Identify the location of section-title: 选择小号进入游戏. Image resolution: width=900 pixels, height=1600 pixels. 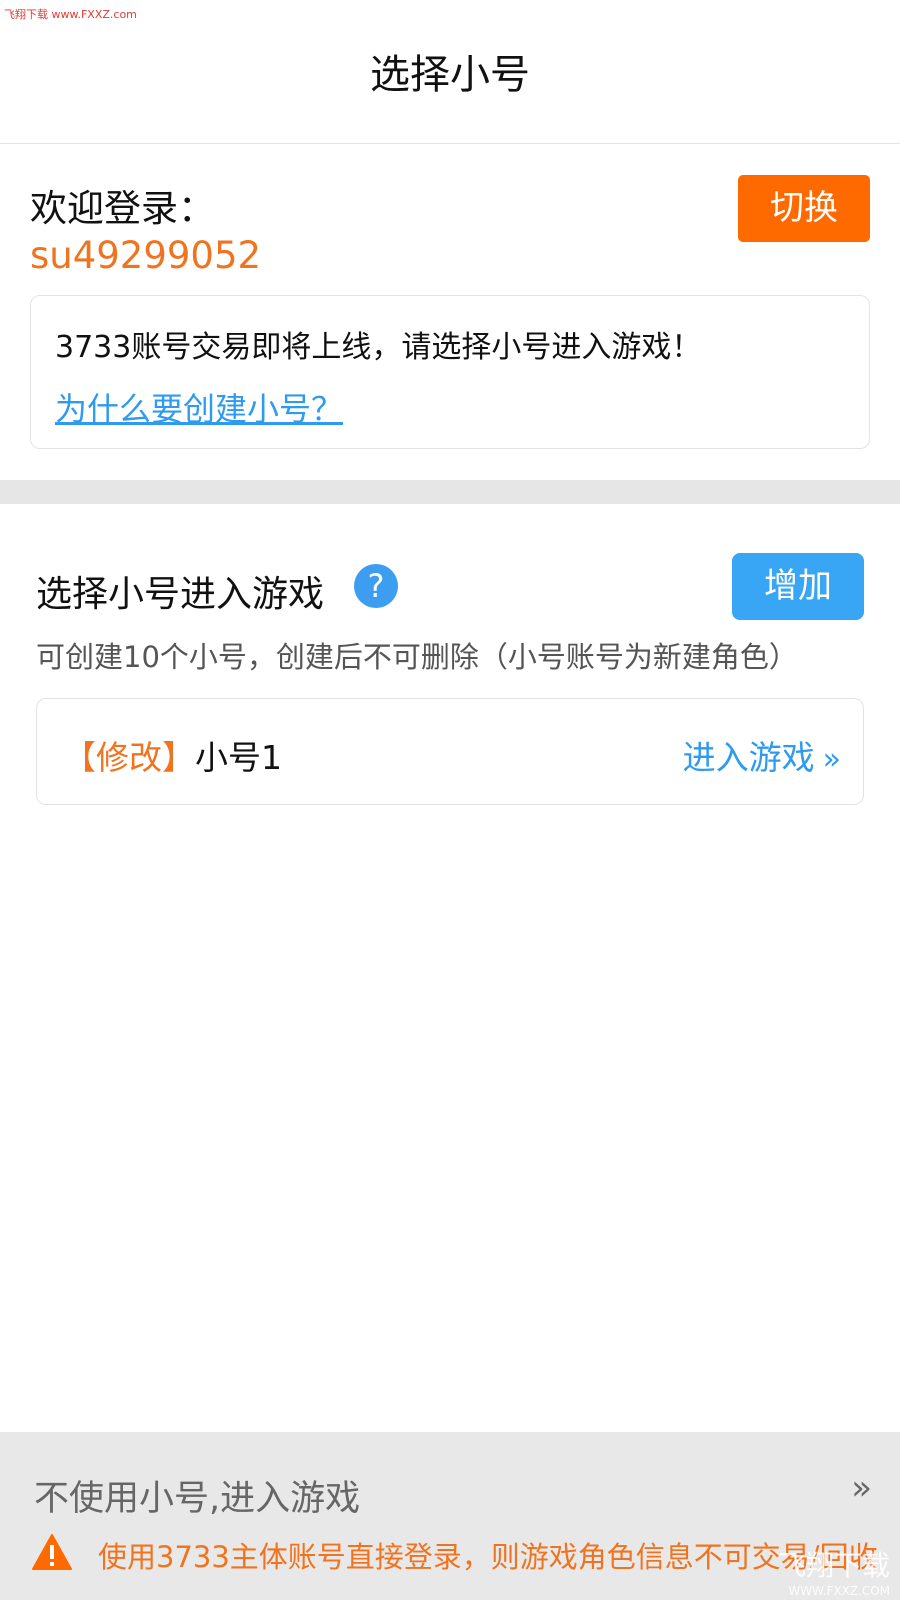
(180, 594).